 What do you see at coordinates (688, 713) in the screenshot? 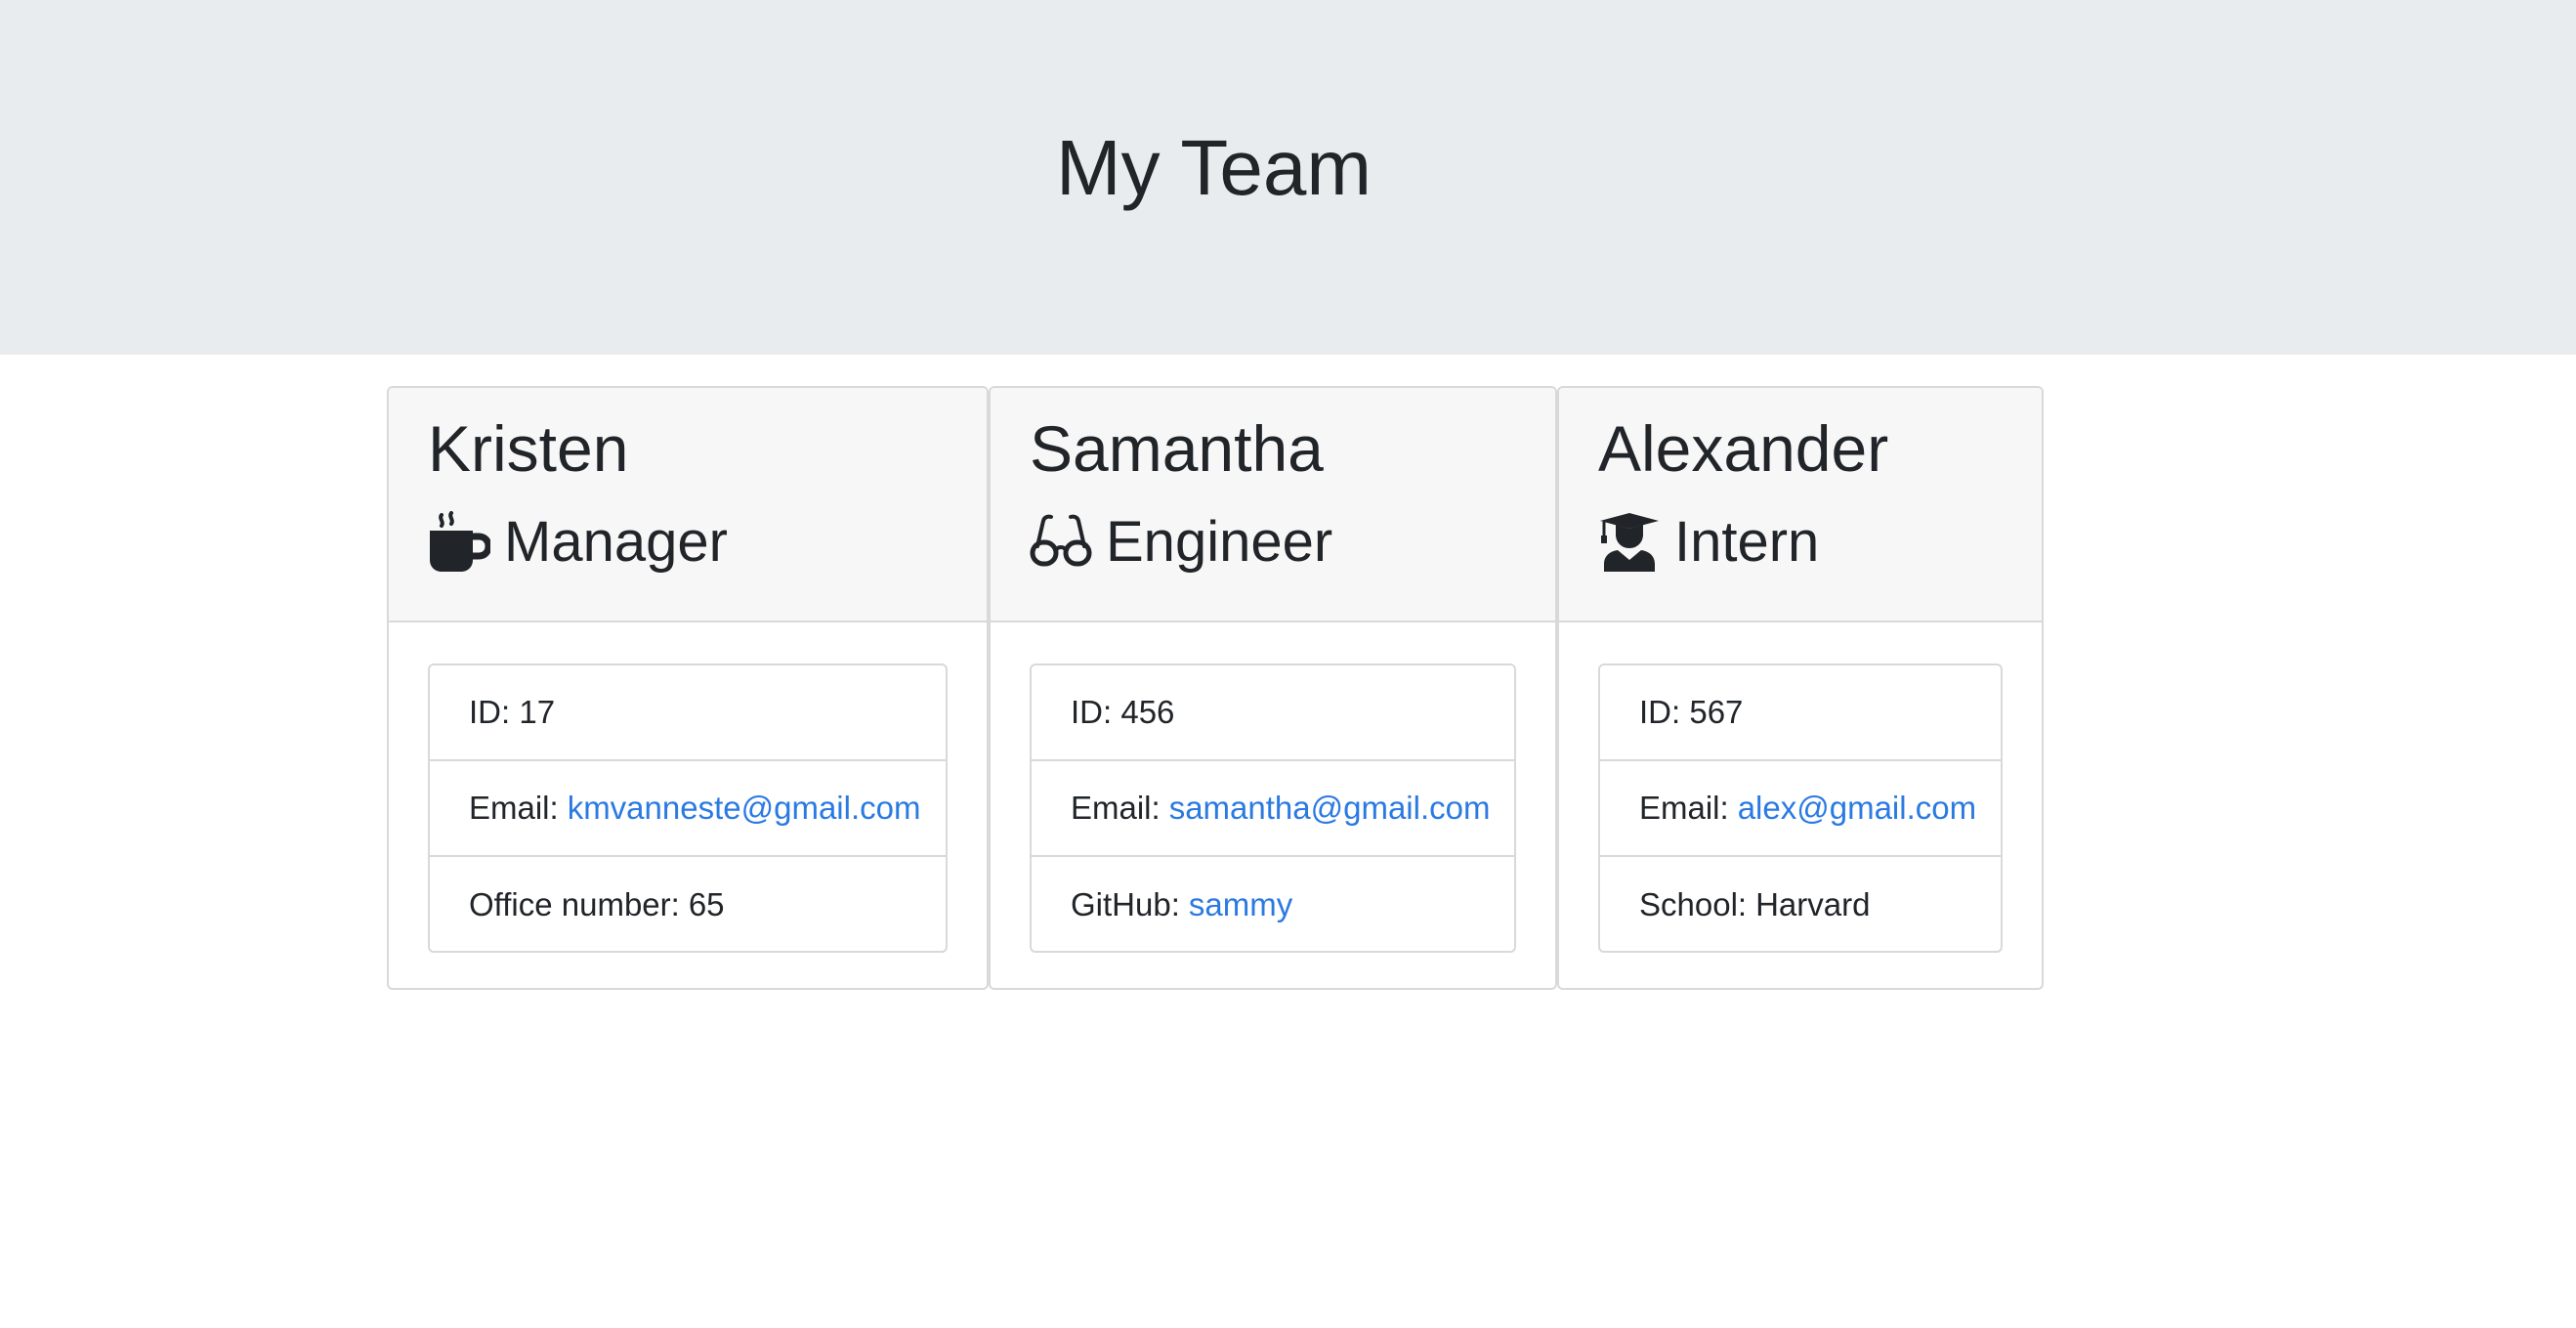
I see `employee-id: ID: 17` at bounding box center [688, 713].